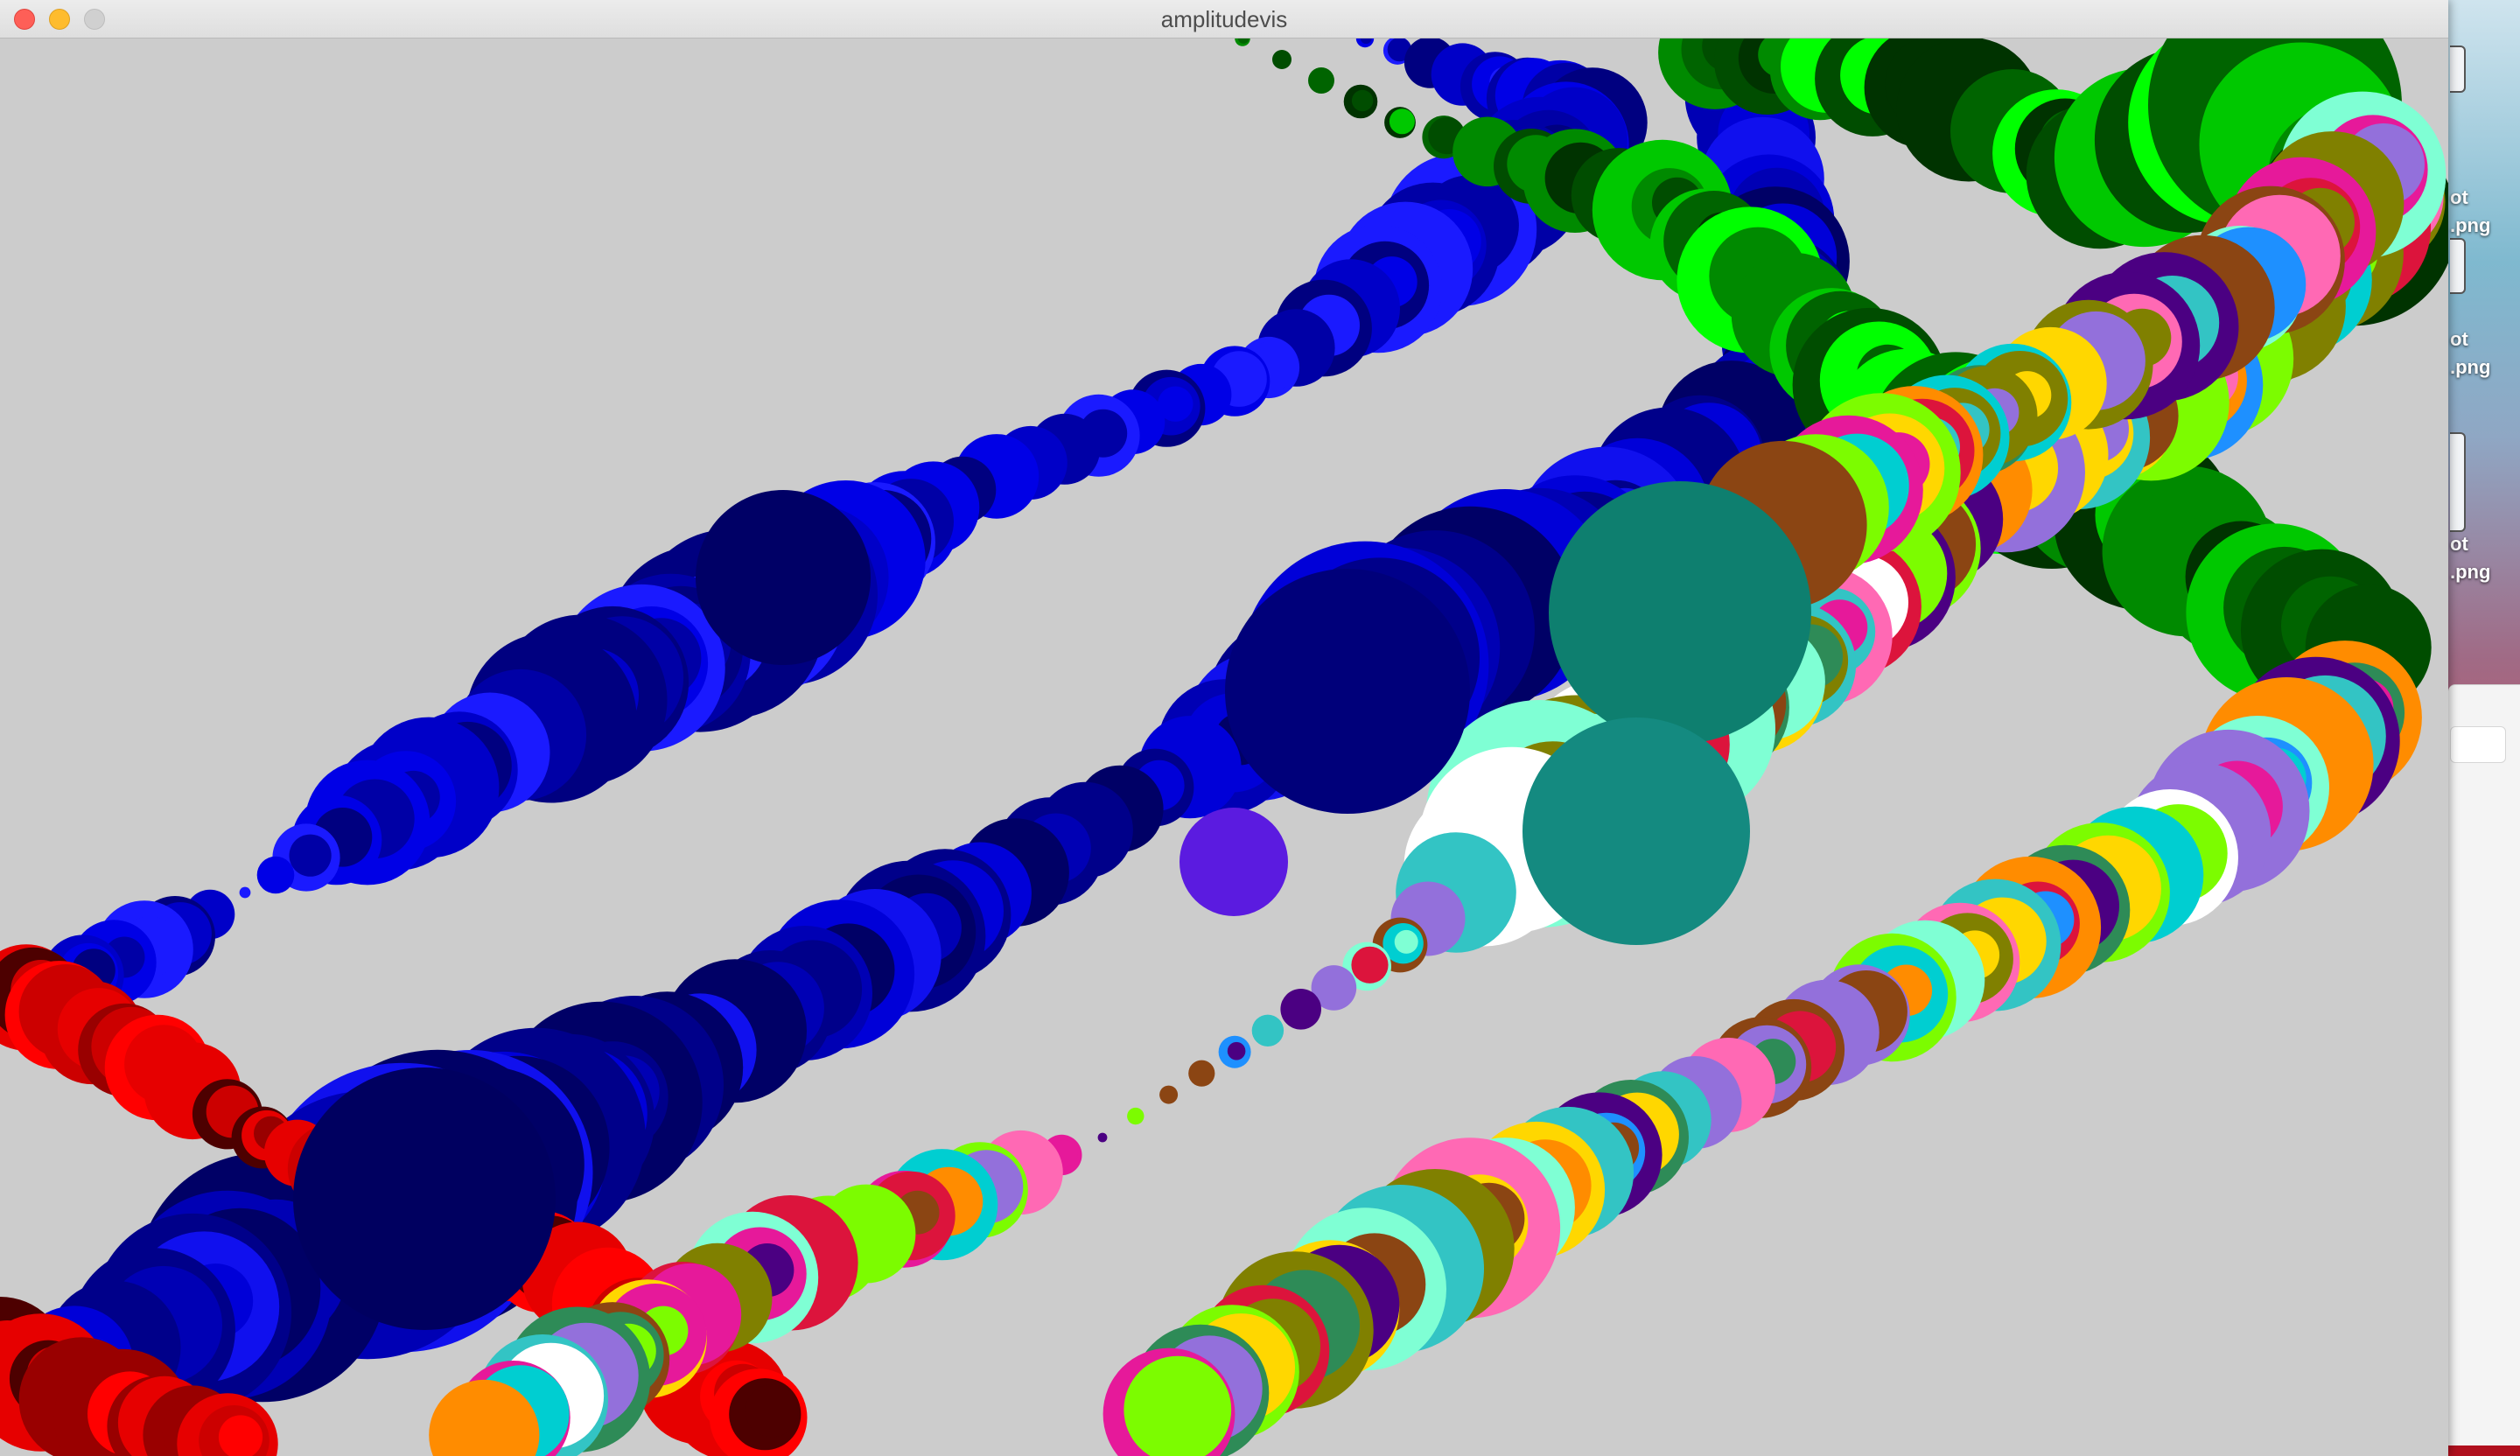 The width and height of the screenshot is (2520, 1456). Describe the element at coordinates (59, 19) in the screenshot. I see `minimize-icon` at that location.